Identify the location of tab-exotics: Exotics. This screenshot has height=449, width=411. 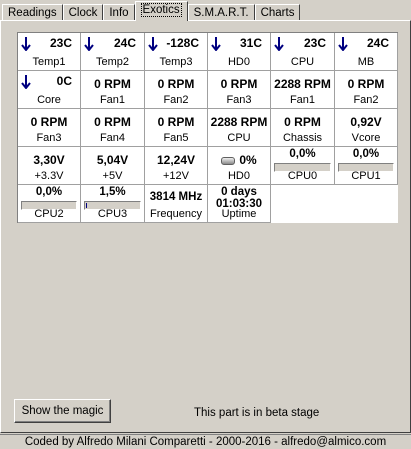
(161, 11).